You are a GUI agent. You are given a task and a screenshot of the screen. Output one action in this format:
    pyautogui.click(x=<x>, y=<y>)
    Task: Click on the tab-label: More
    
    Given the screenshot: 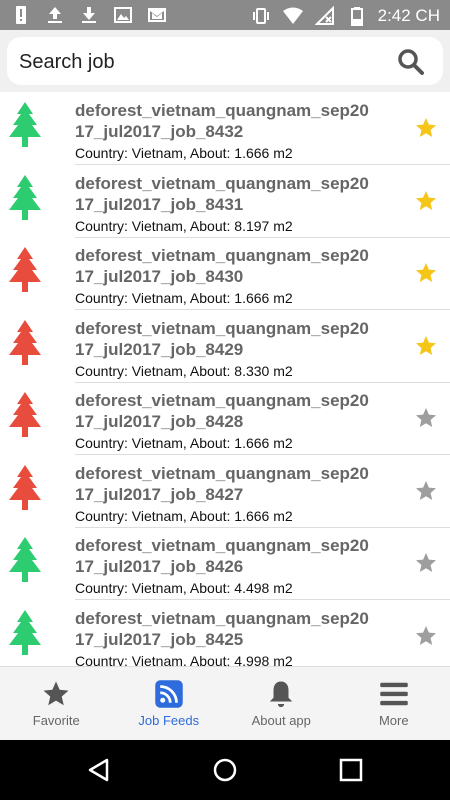 What is the action you would take?
    pyautogui.click(x=393, y=720)
    